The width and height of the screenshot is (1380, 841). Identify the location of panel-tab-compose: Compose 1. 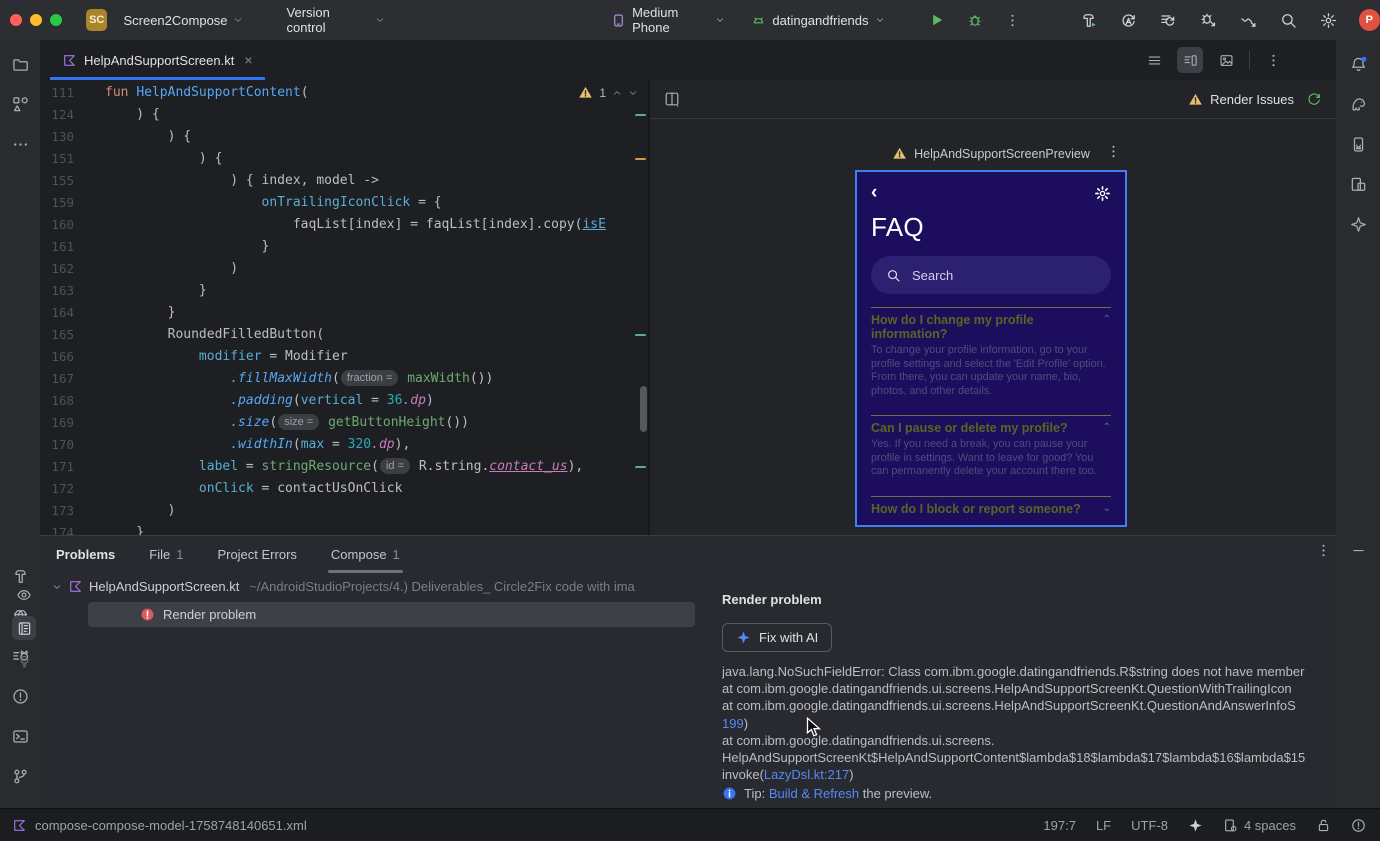
(365, 554).